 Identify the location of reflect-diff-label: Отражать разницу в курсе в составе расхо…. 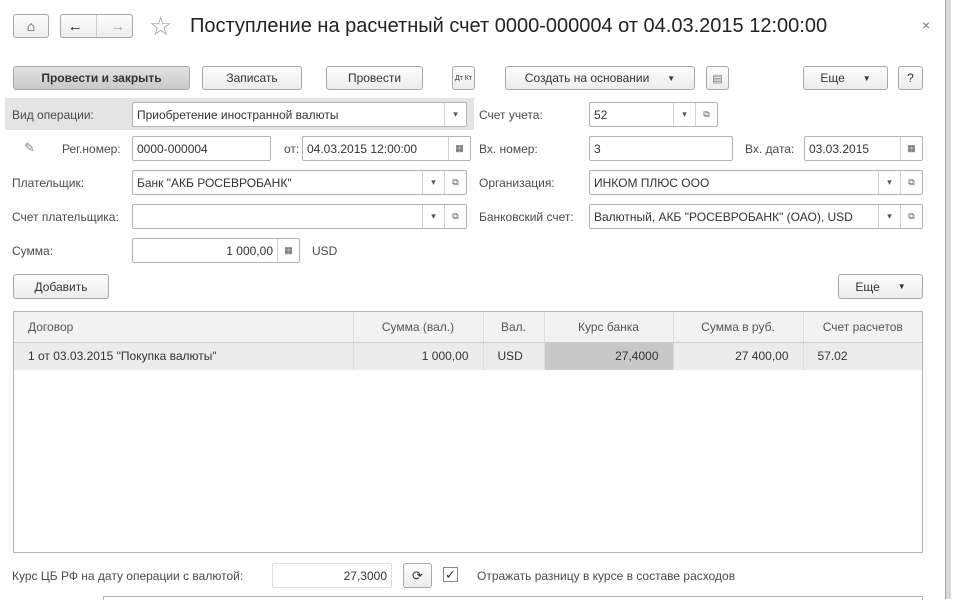
(606, 576).